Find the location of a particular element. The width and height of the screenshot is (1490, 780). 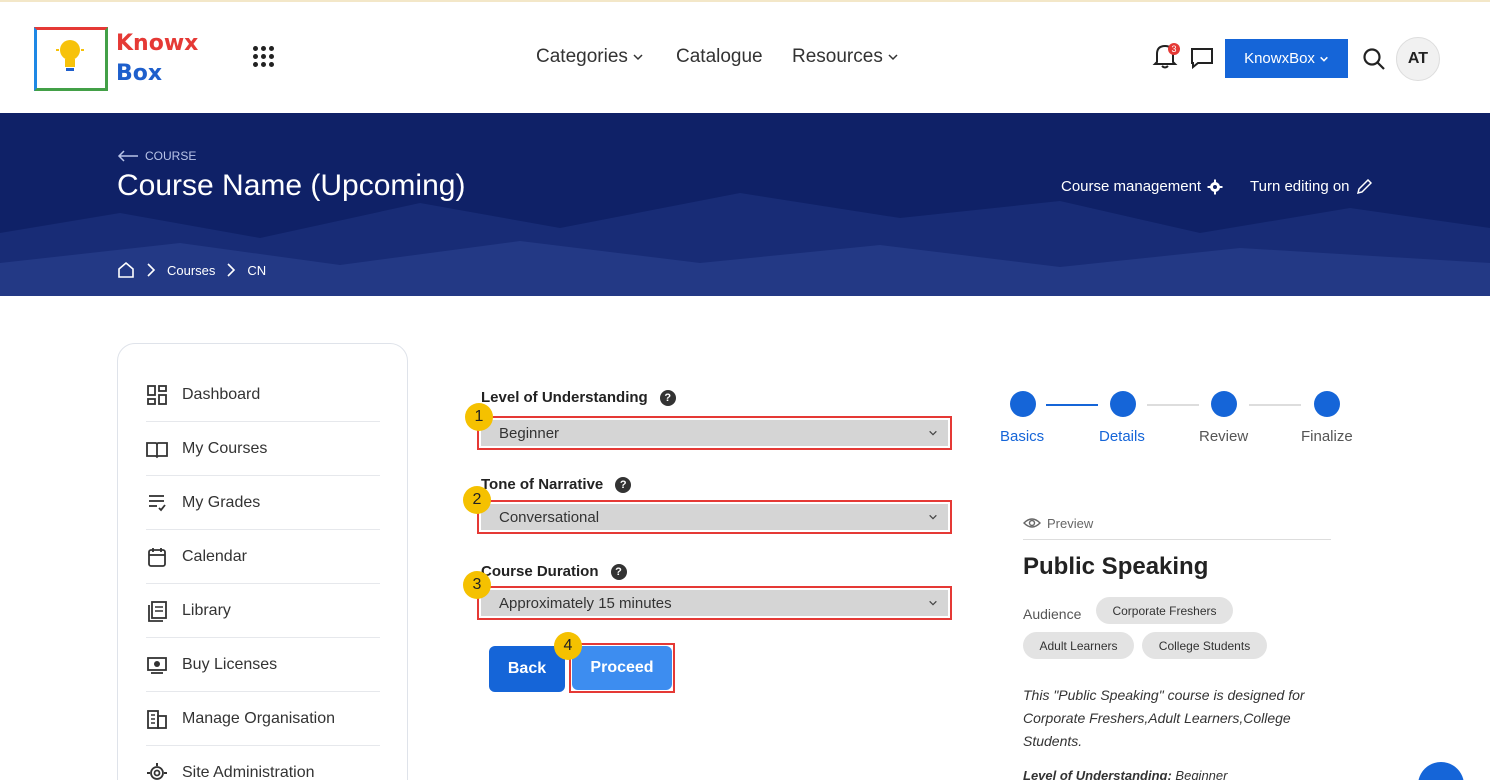

level-selected-value: Beginner is located at coordinates (529, 433).